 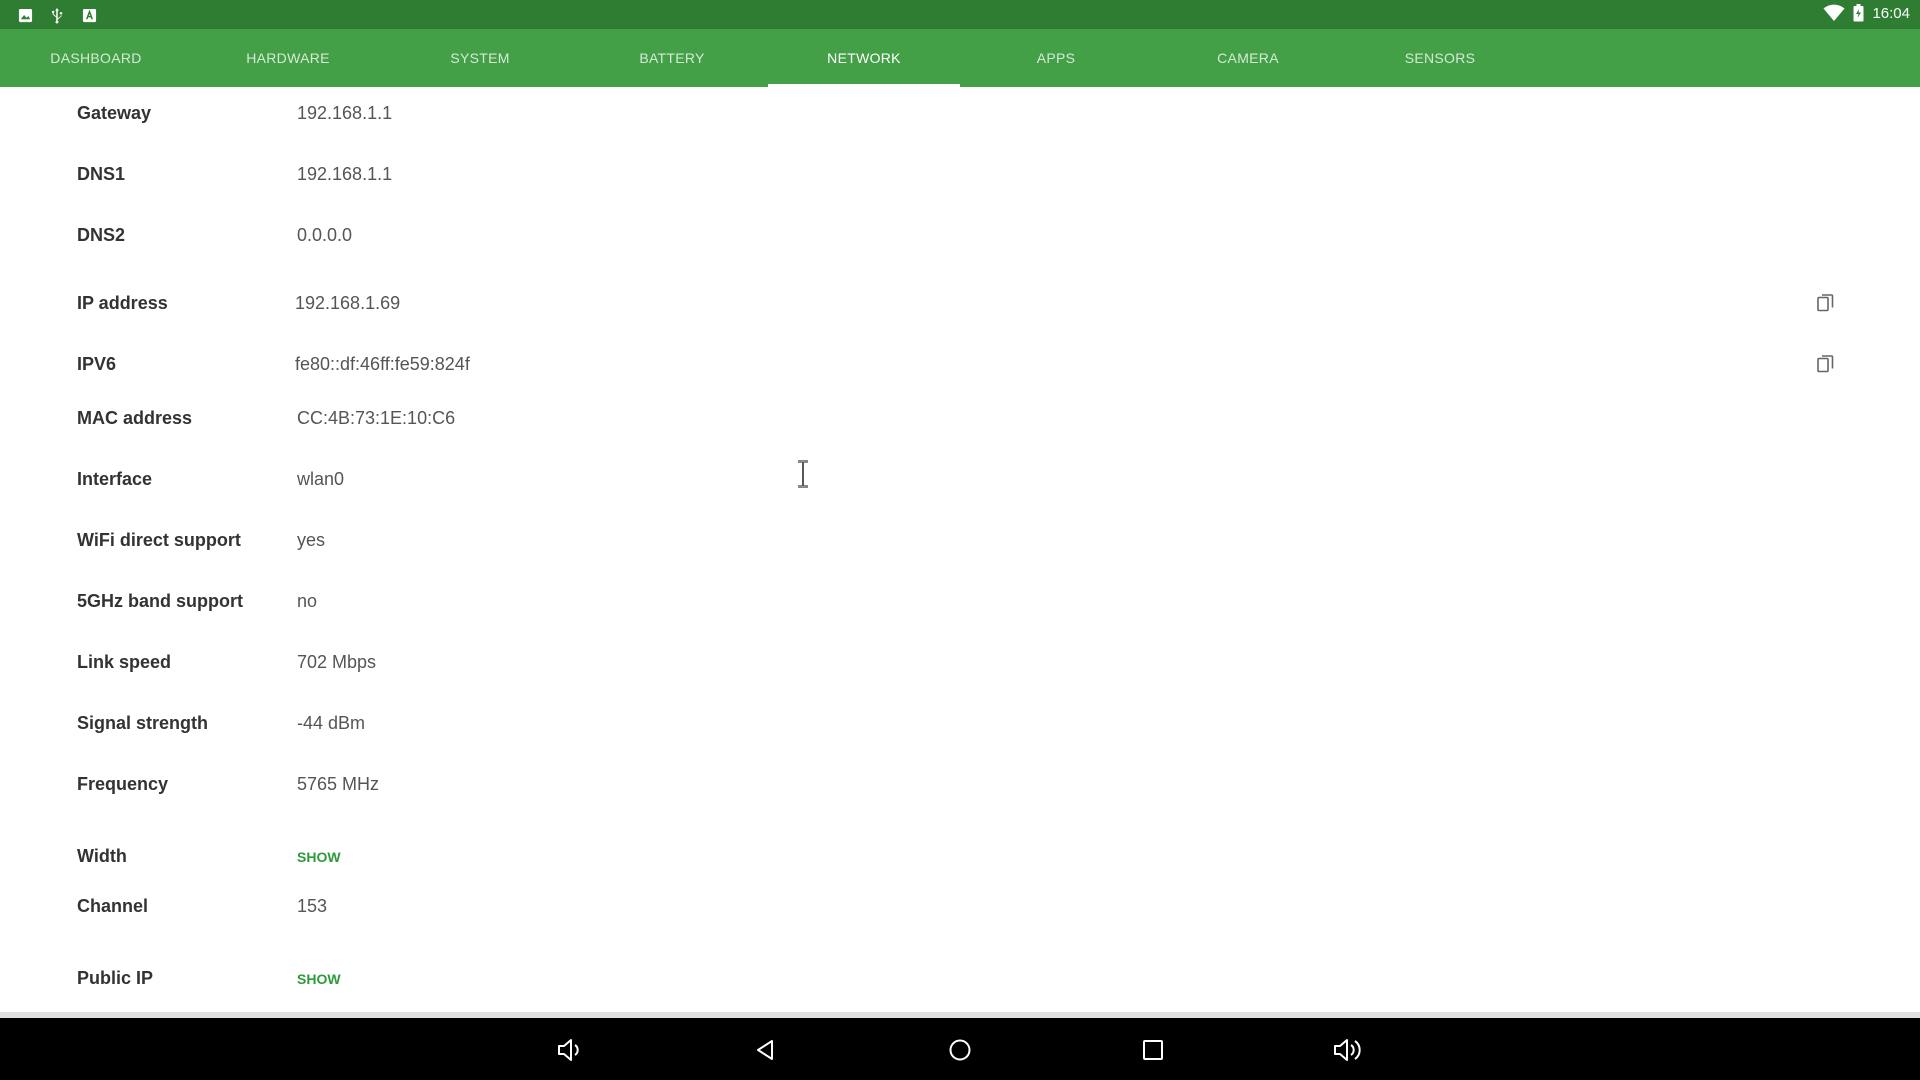 What do you see at coordinates (115, 479) in the screenshot?
I see `row-label: Interface` at bounding box center [115, 479].